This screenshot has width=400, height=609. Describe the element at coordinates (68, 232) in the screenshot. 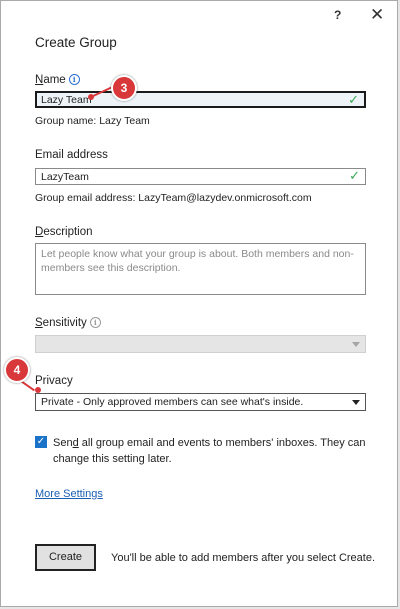

I see `description-label-text: escription` at that location.